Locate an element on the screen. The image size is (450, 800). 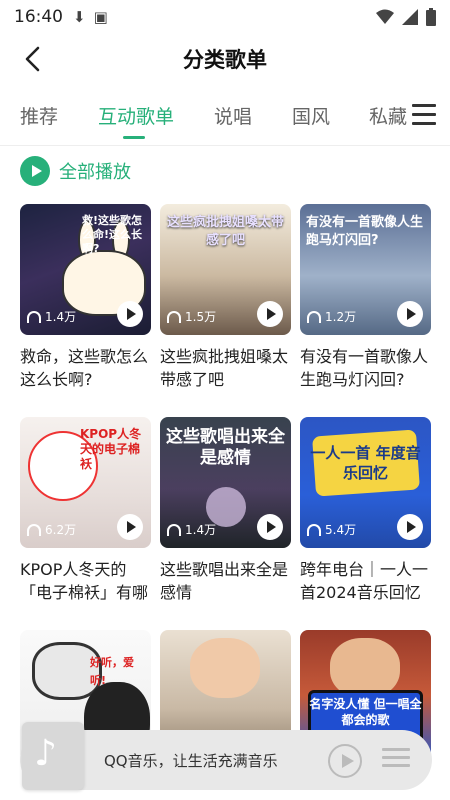
playlist-card: 有没有一首歌像人生跑马灯闪回? 1.2万 有没有一首歌像人生跑马灯闪回? is located at coordinates (365, 297).